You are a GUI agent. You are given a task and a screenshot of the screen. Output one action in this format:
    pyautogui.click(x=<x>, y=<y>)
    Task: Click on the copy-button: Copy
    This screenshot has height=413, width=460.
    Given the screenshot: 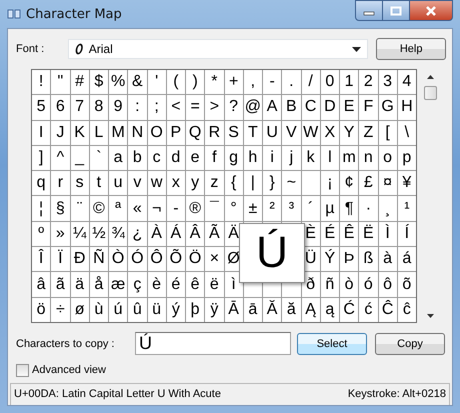 What is the action you would take?
    pyautogui.click(x=410, y=343)
    